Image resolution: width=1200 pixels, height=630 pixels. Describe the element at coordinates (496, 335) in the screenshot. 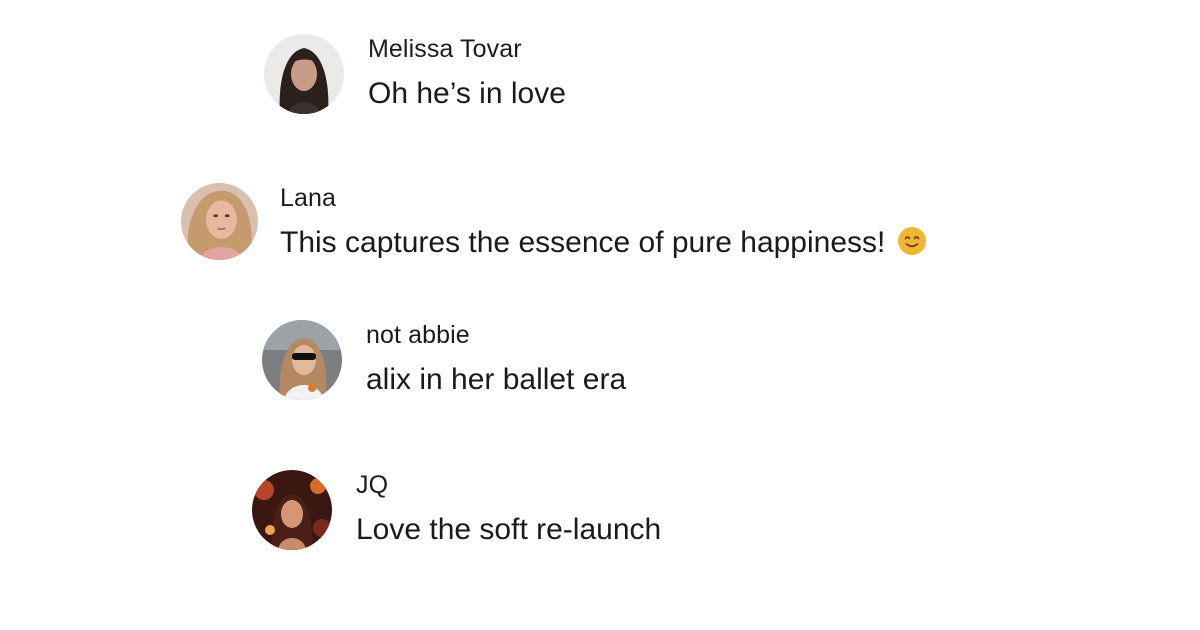

I see `comment-author: not abbie` at that location.